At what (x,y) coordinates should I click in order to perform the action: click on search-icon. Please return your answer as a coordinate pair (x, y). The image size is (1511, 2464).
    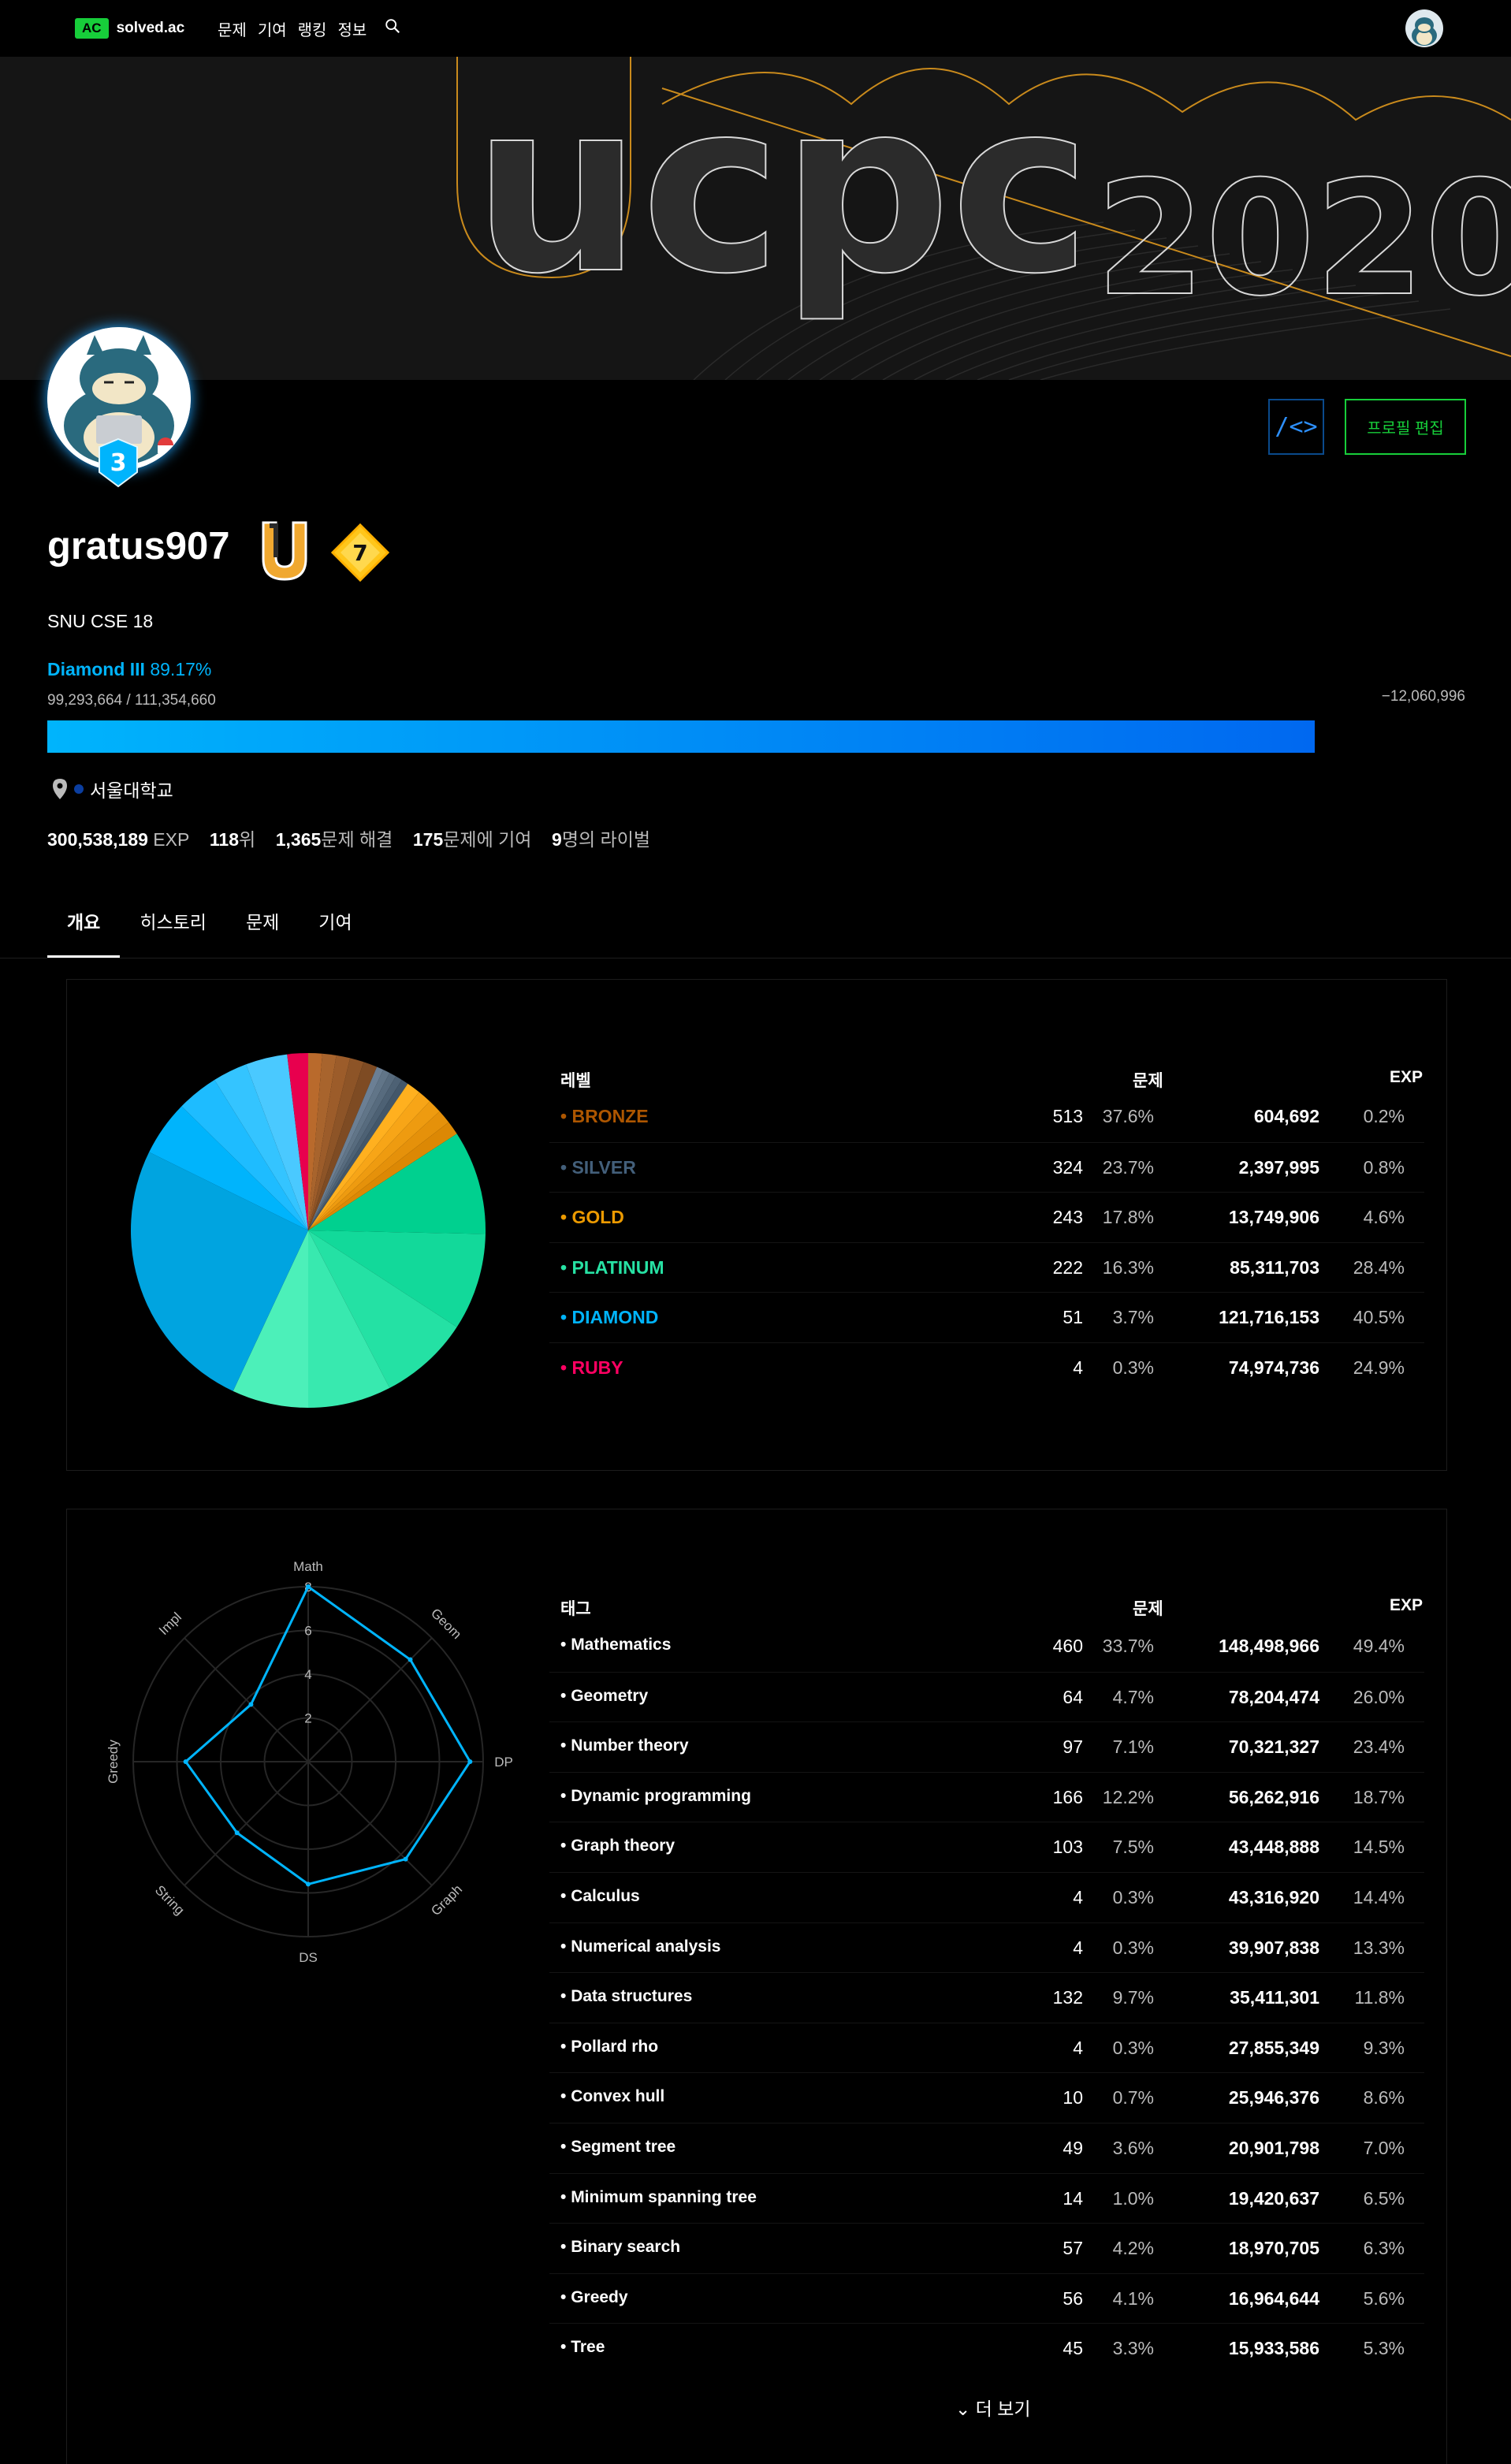
    Looking at the image, I should click on (392, 26).